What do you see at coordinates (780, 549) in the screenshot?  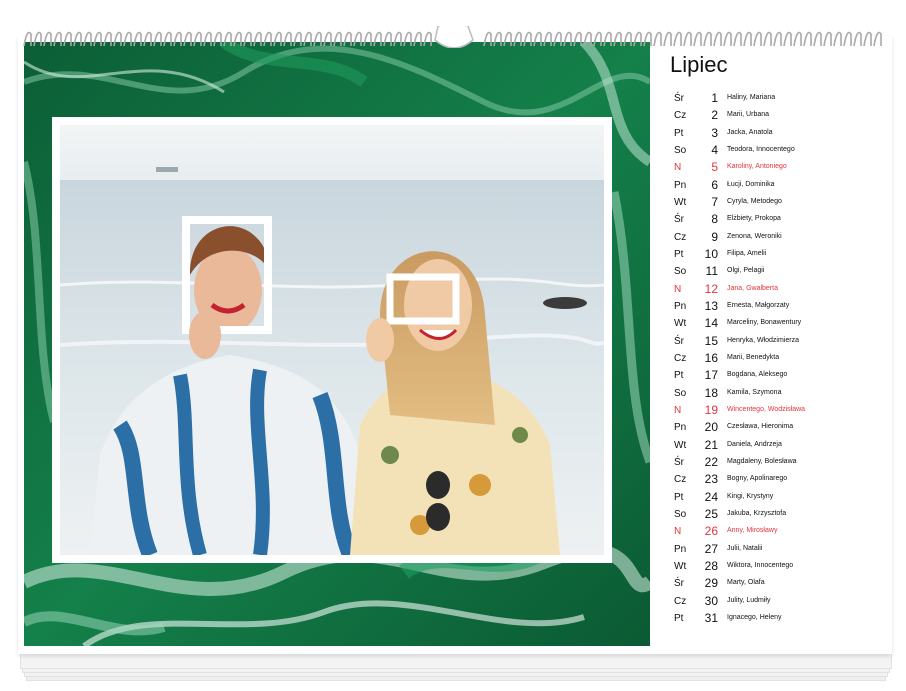 I see `day-row: Pn 27 Julii, Natalii` at bounding box center [780, 549].